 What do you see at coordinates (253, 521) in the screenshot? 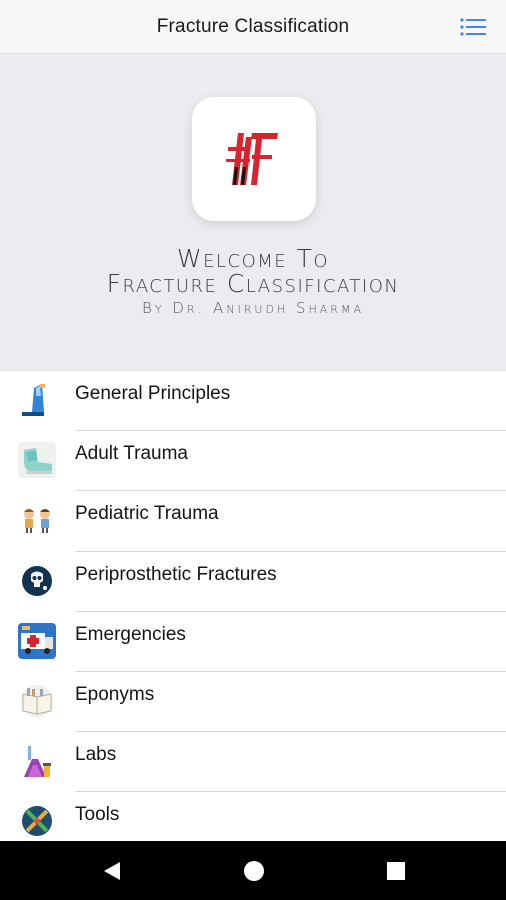
I see `list-item-pediatric-trauma: Pediatric Trauma` at bounding box center [253, 521].